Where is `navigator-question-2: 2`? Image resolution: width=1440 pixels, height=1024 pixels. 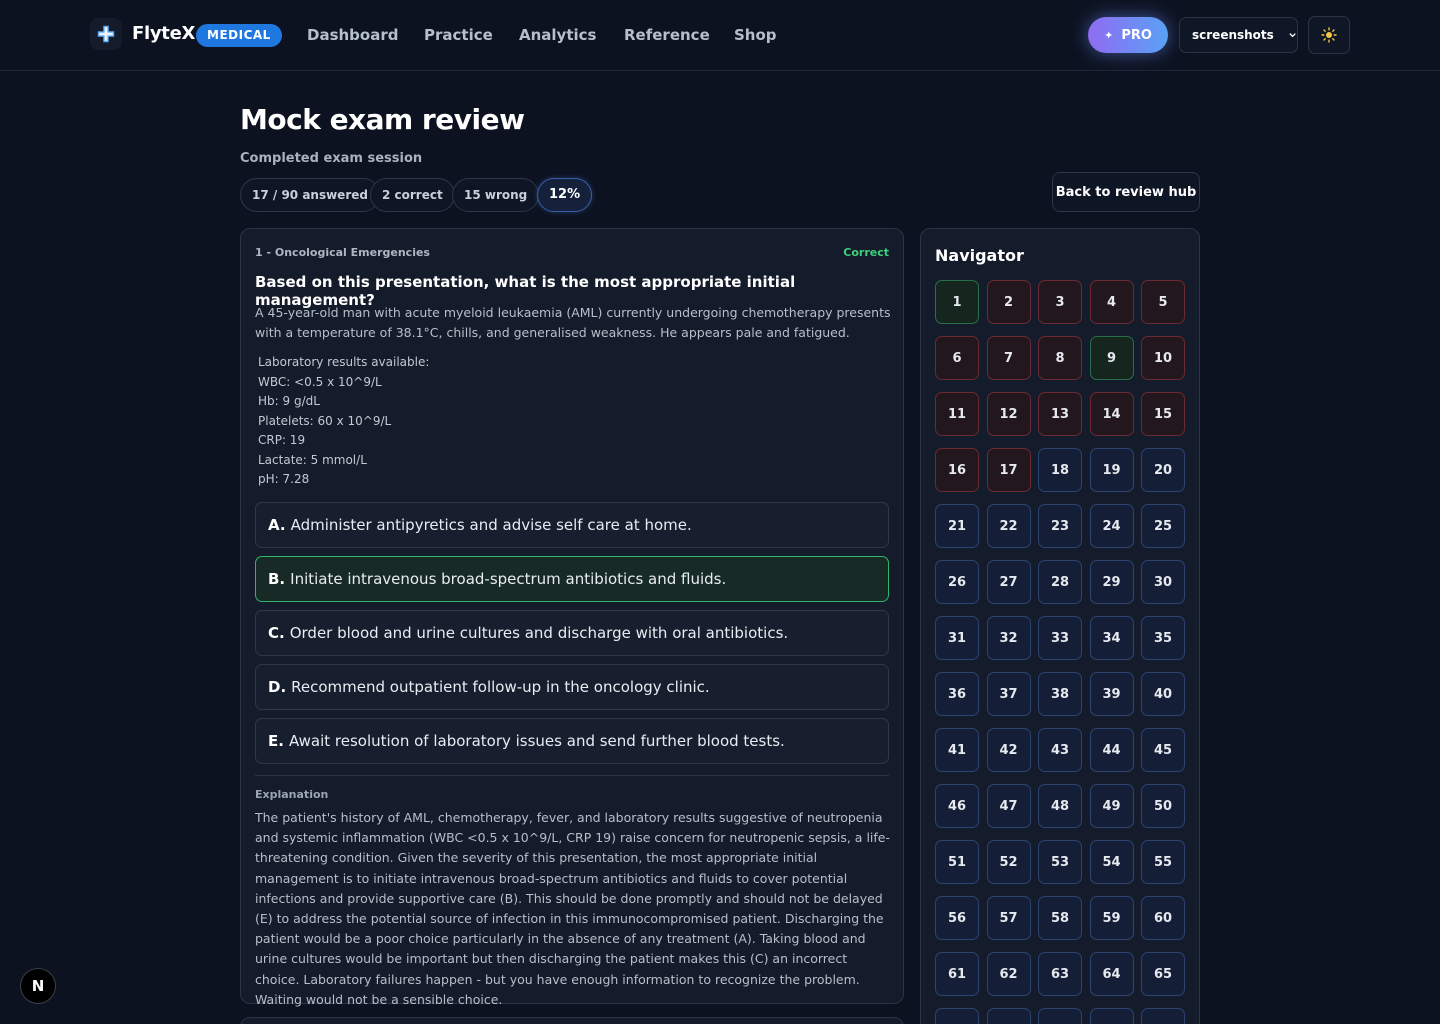
navigator-question-2: 2 is located at coordinates (1008, 302).